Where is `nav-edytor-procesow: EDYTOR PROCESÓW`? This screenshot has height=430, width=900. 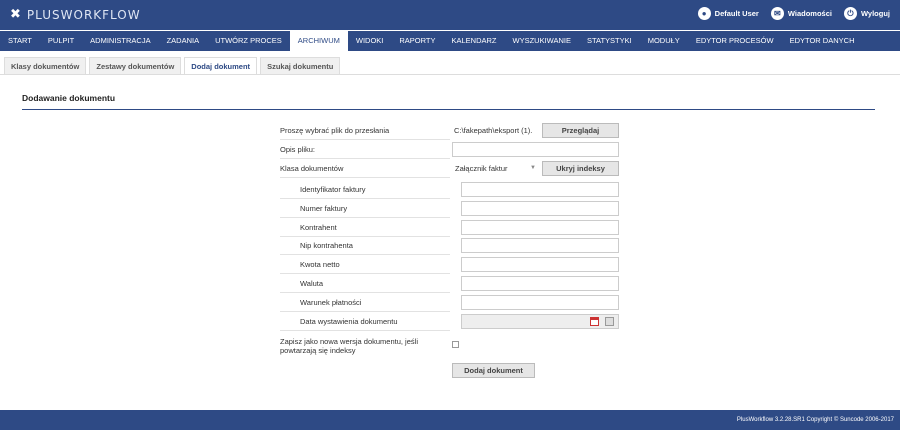 nav-edytor-procesow: EDYTOR PROCESÓW is located at coordinates (735, 41).